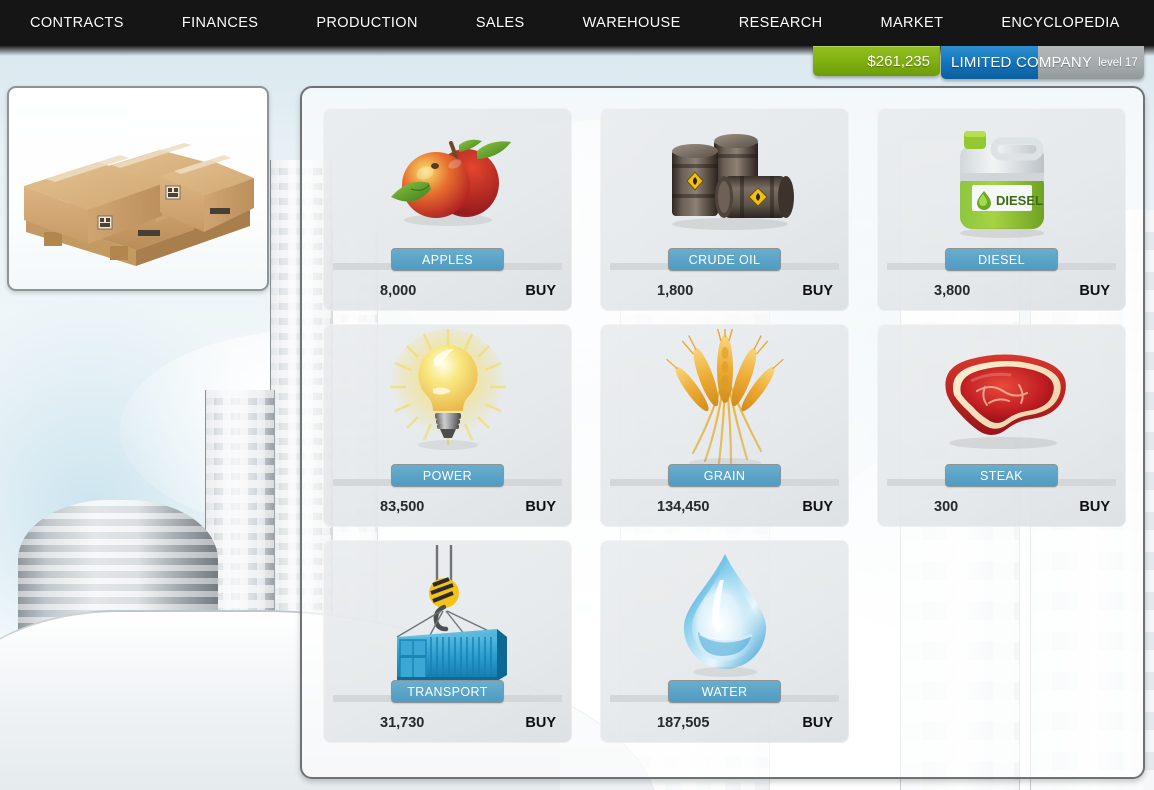  Describe the element at coordinates (1001, 259) in the screenshot. I see `product-label-button-diesel: DIESEL` at that location.